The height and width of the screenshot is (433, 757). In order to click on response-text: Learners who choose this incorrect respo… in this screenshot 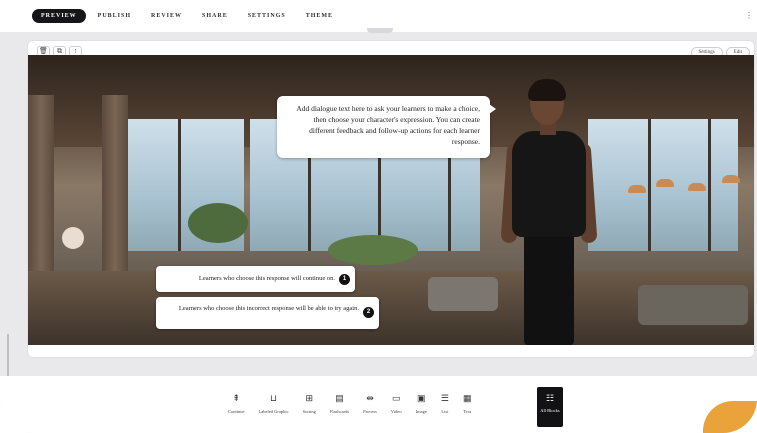, I will do `click(268, 308)`.